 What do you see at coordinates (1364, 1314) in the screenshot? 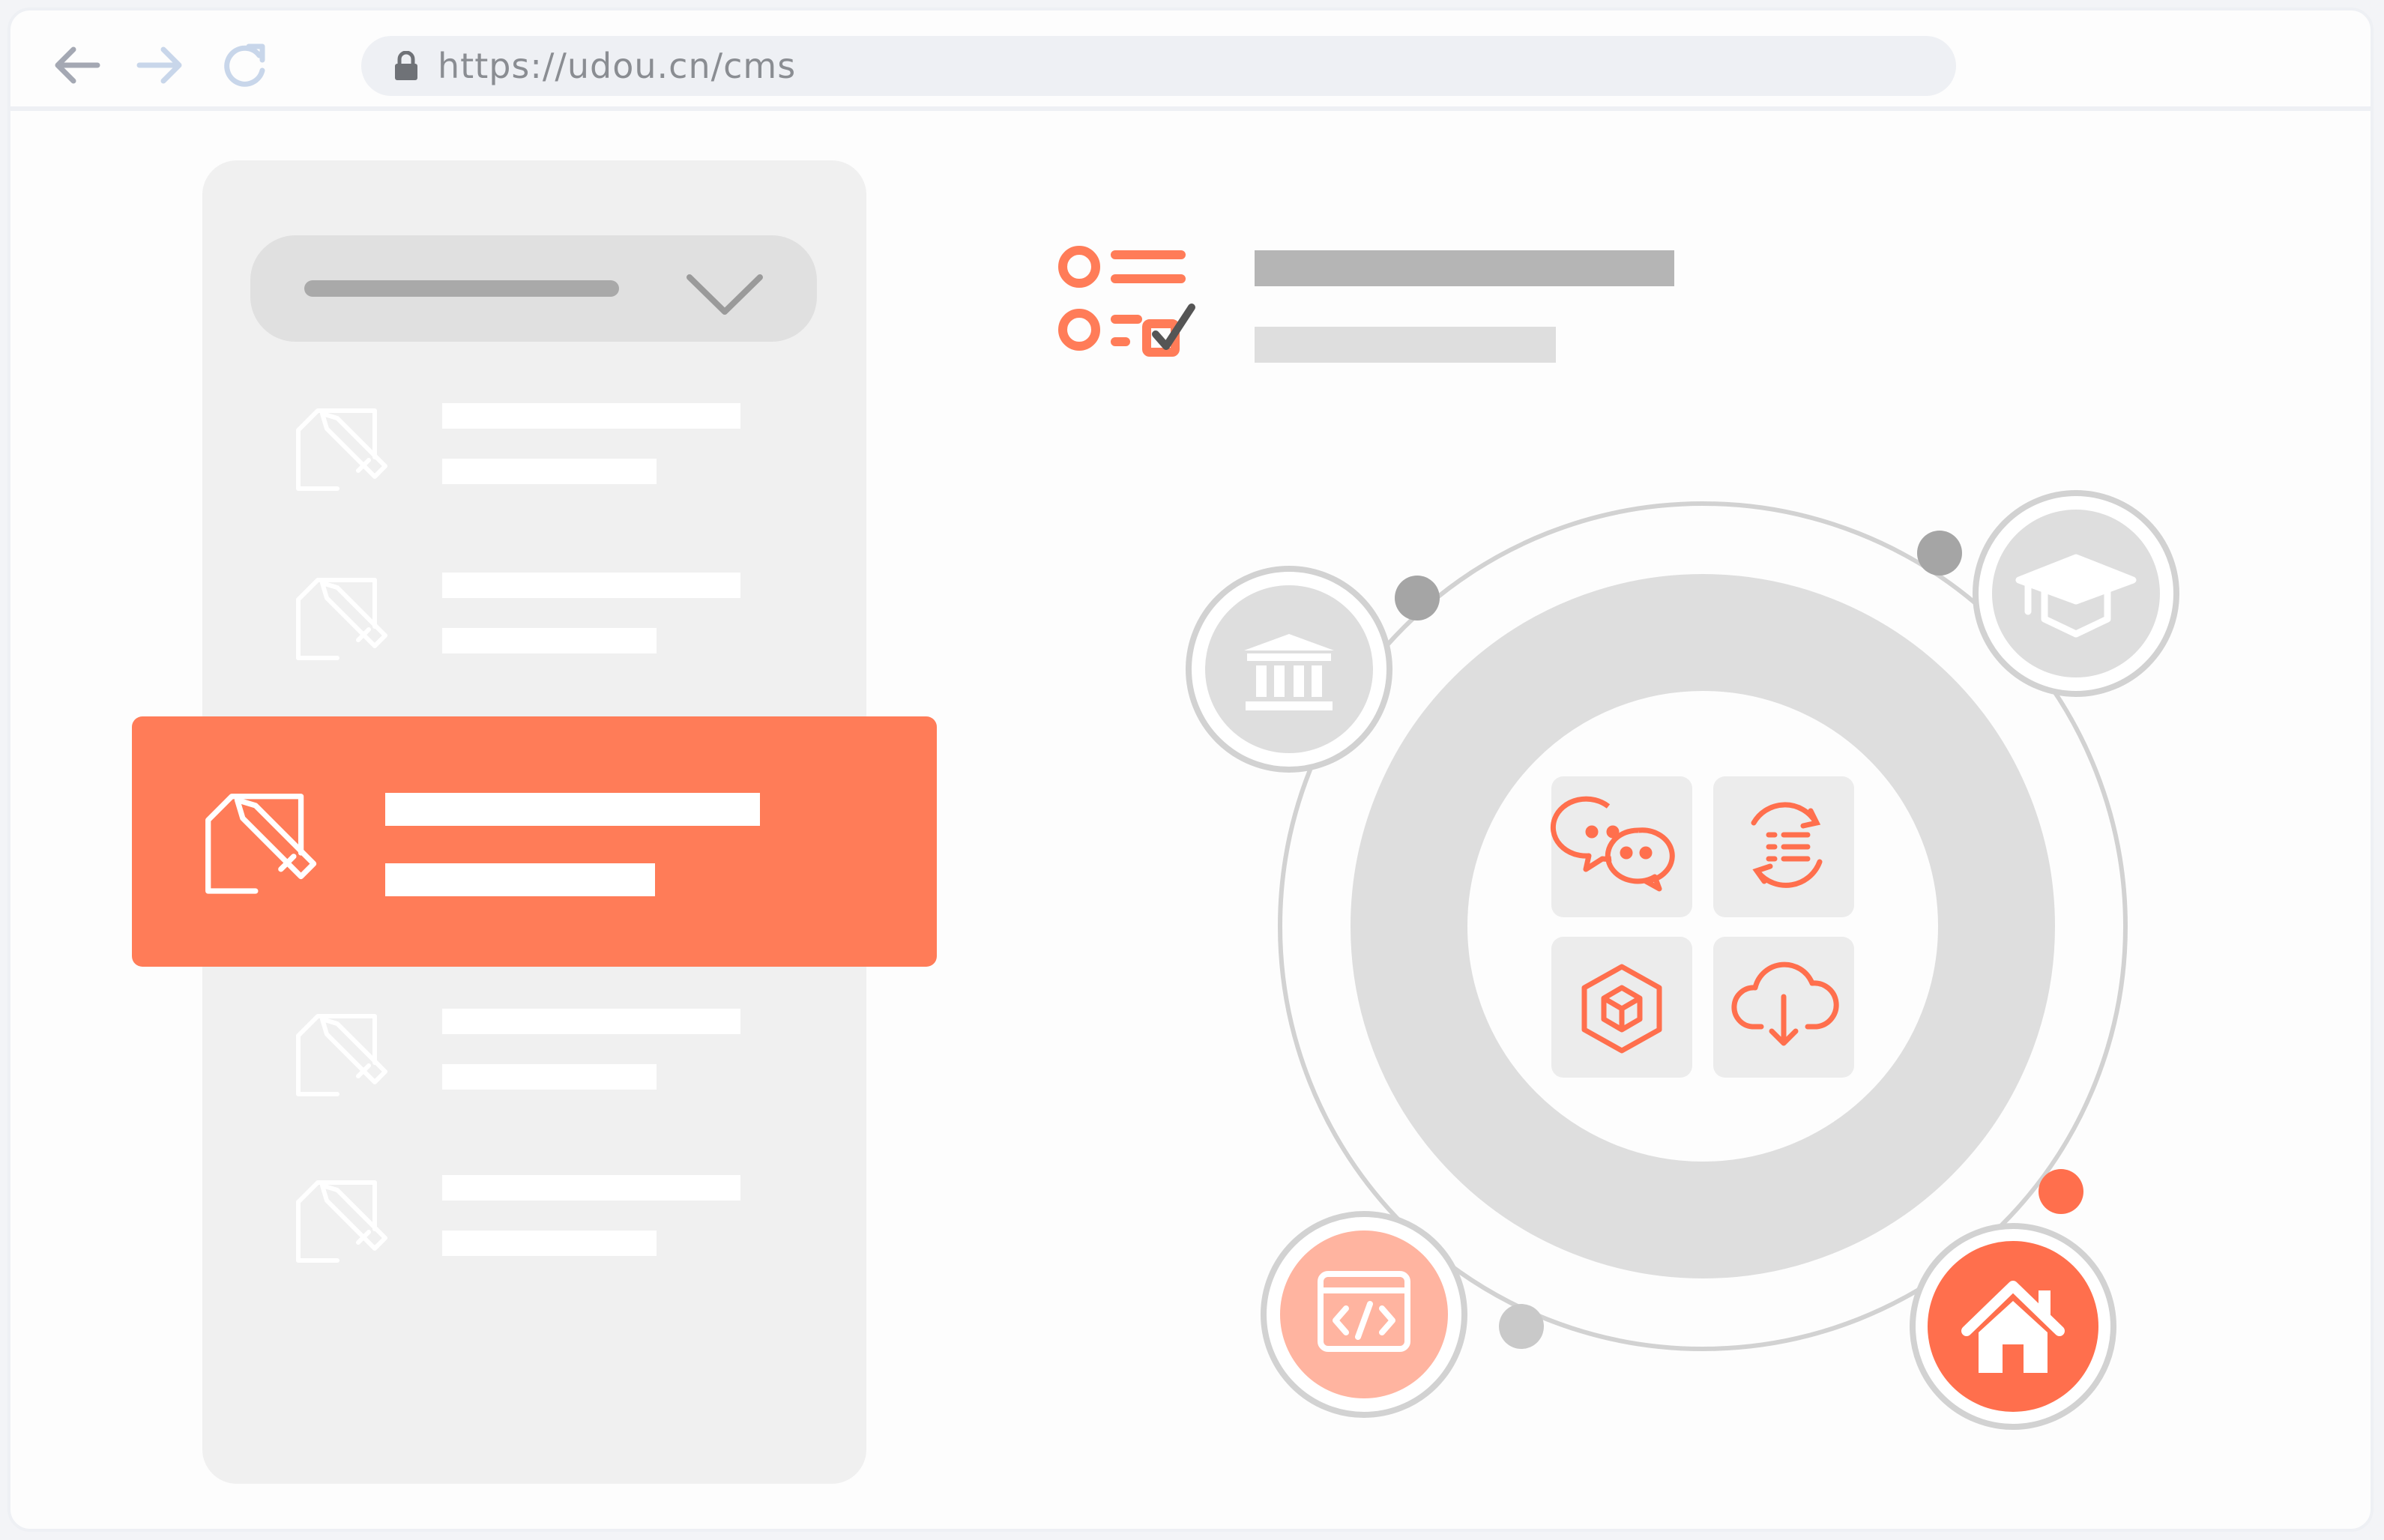
I see `code-window-satellite` at bounding box center [1364, 1314].